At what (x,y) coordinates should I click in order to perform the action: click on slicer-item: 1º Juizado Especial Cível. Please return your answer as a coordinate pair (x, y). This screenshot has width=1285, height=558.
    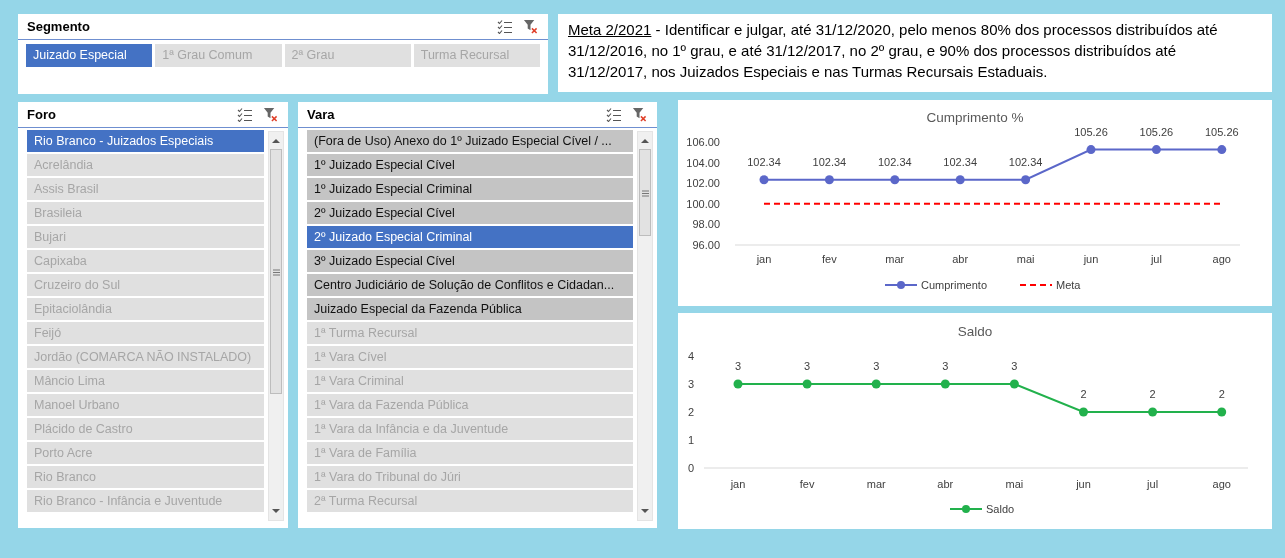
    Looking at the image, I should click on (470, 165).